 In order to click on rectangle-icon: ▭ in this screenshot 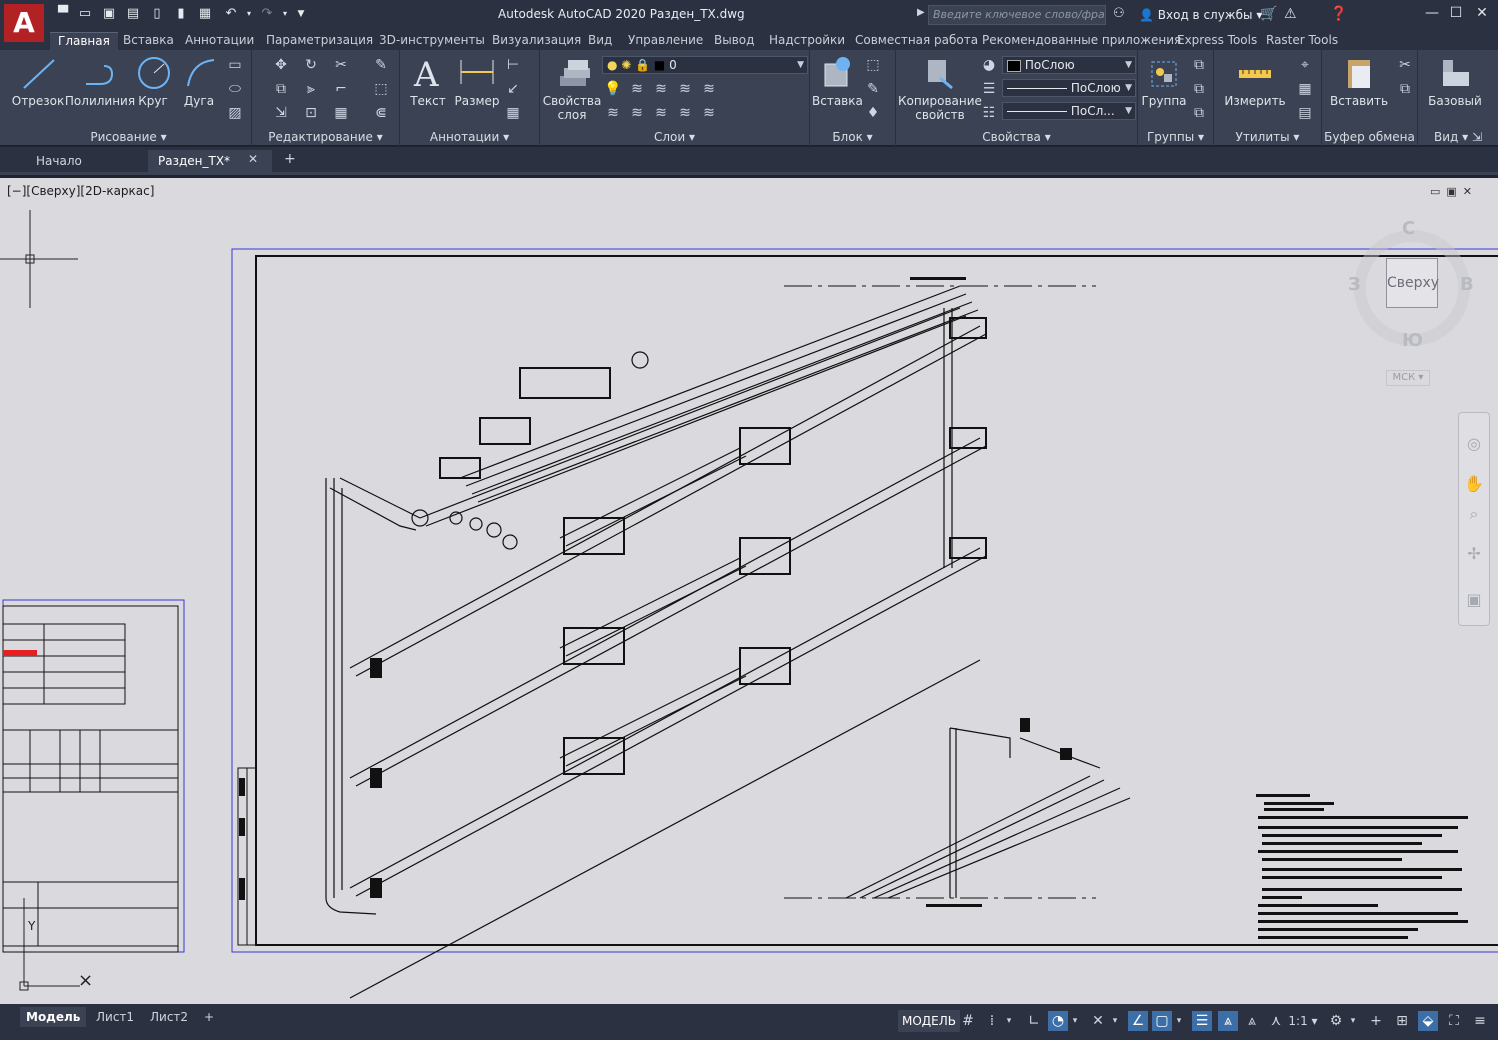, I will do `click(235, 65)`.